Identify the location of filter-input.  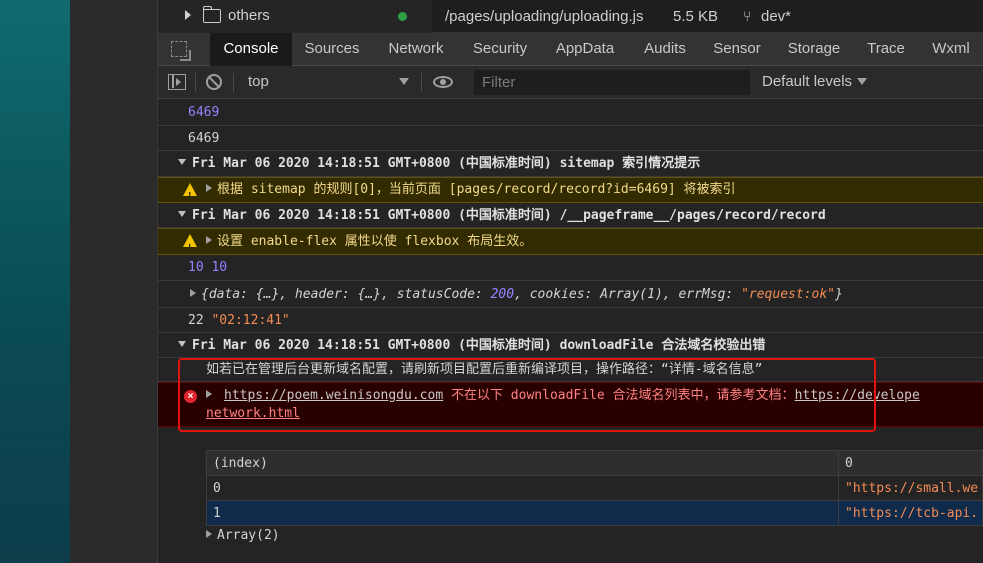
(612, 82).